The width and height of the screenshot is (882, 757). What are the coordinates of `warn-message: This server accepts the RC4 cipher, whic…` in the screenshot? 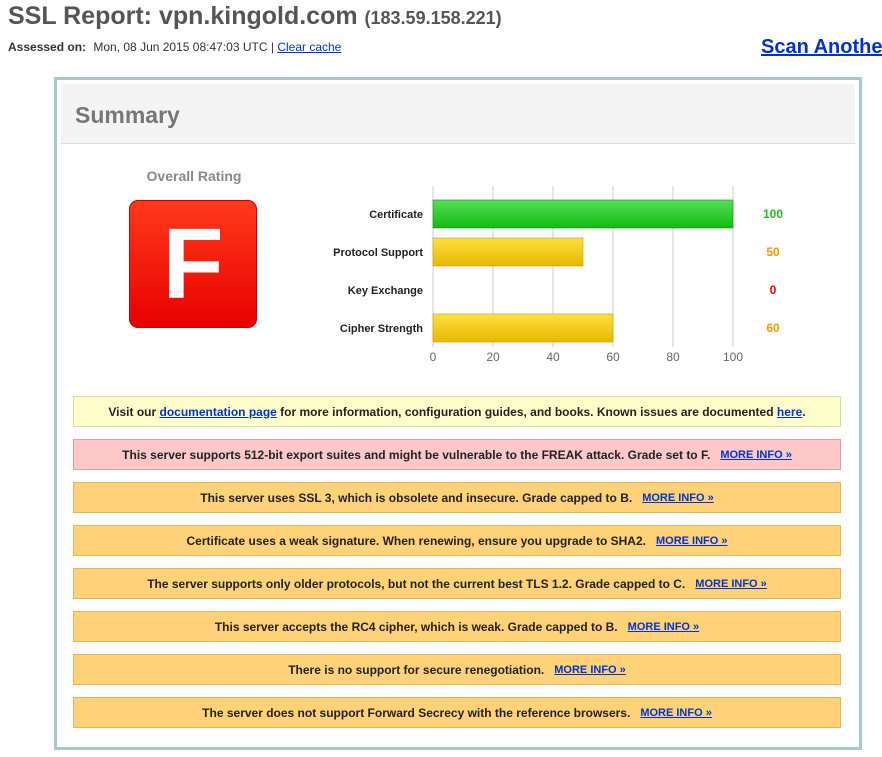 It's located at (457, 626).